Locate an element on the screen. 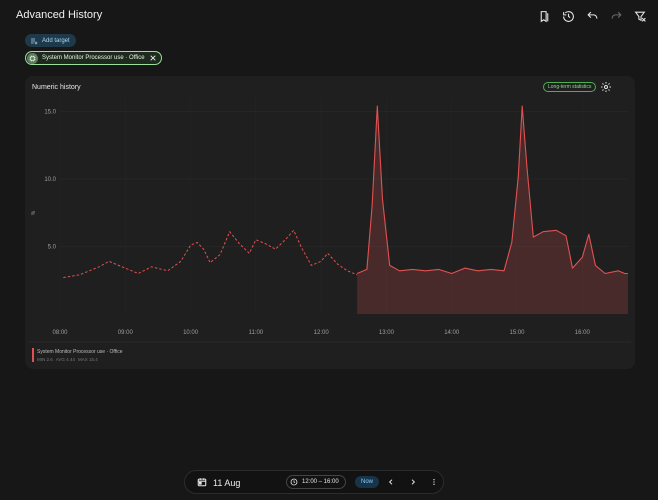  x-tick-label: 16:00 is located at coordinates (583, 333).